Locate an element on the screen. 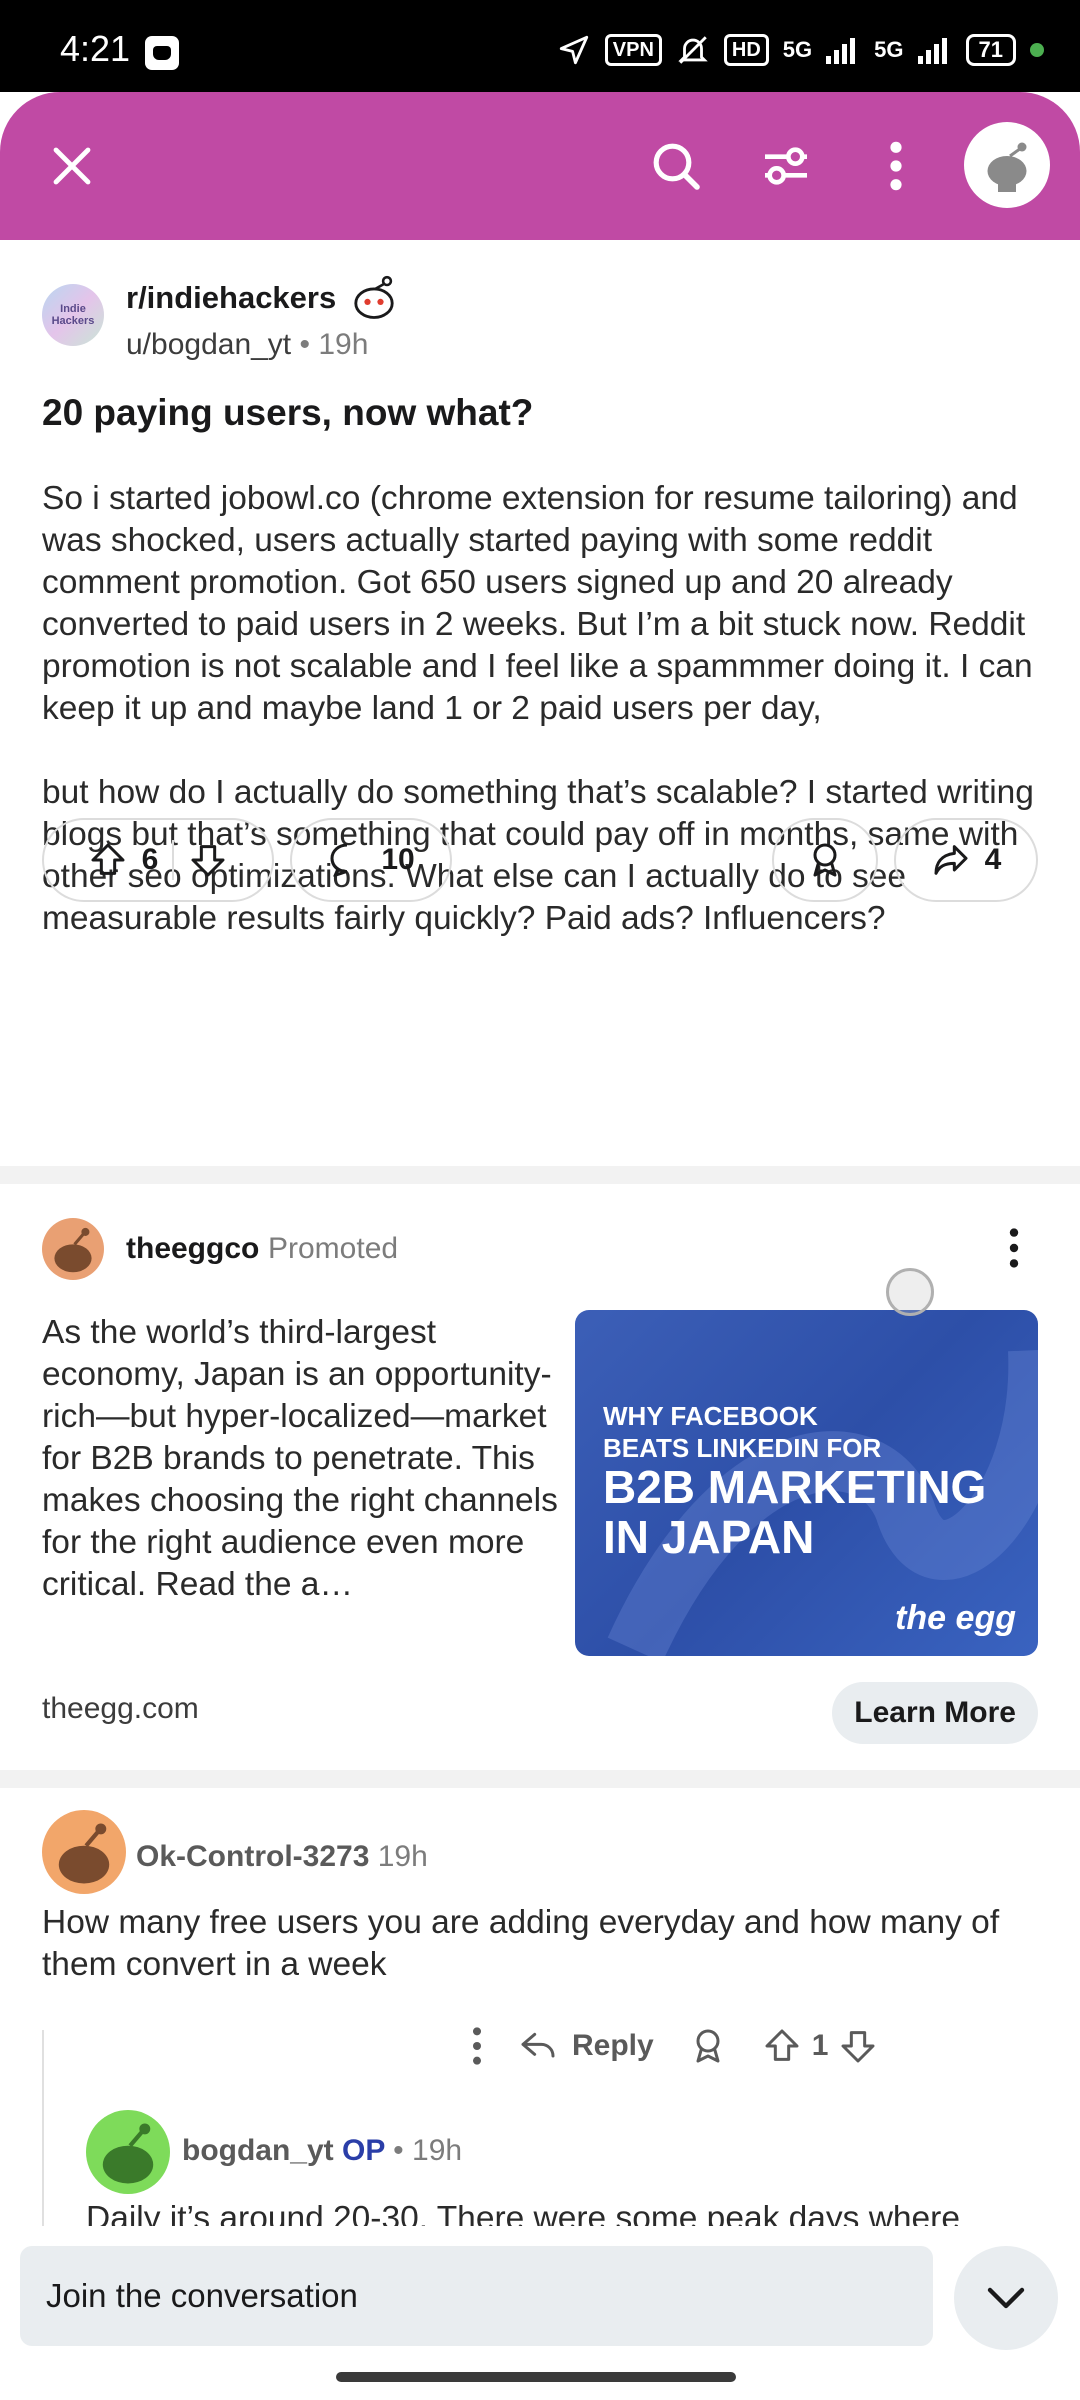 The image size is (1080, 2400). learn-more-button: Learn More is located at coordinates (935, 1713).